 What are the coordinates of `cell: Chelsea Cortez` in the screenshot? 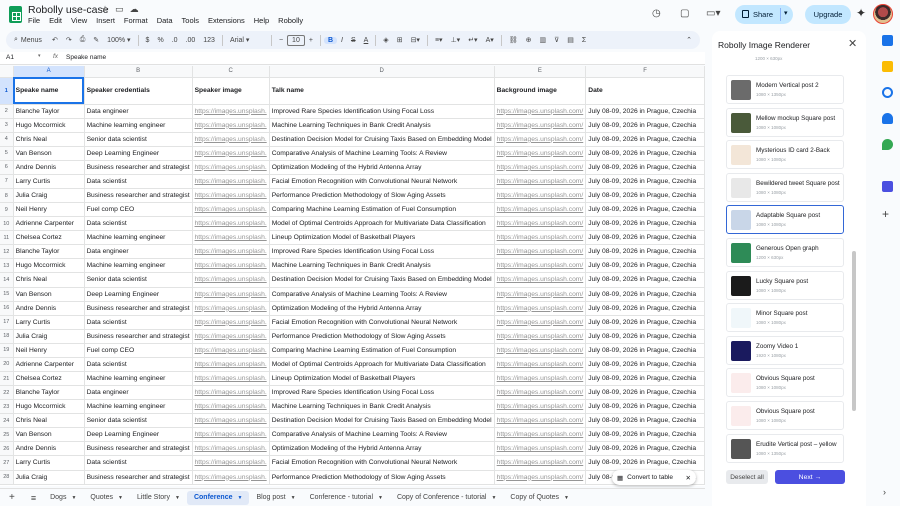 It's located at (49, 238).